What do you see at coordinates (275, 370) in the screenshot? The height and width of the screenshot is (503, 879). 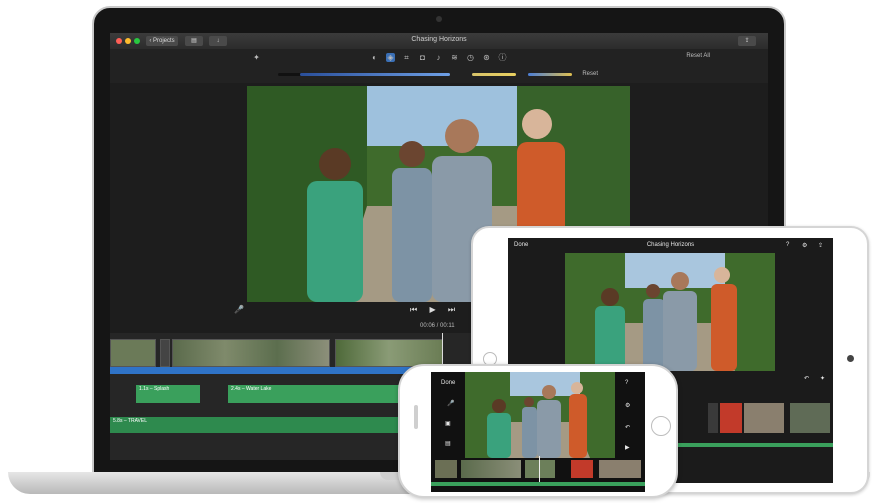 I see `clip-audio-waveform` at bounding box center [275, 370].